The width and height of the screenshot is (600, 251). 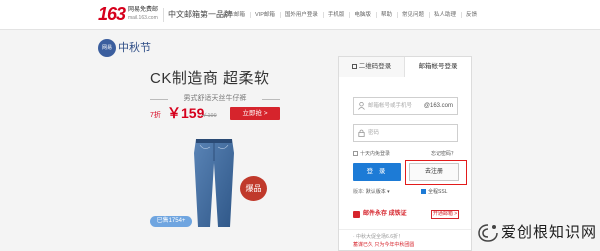 What do you see at coordinates (255, 113) in the screenshot?
I see `buy-now-button: 立即抢 >` at bounding box center [255, 113].